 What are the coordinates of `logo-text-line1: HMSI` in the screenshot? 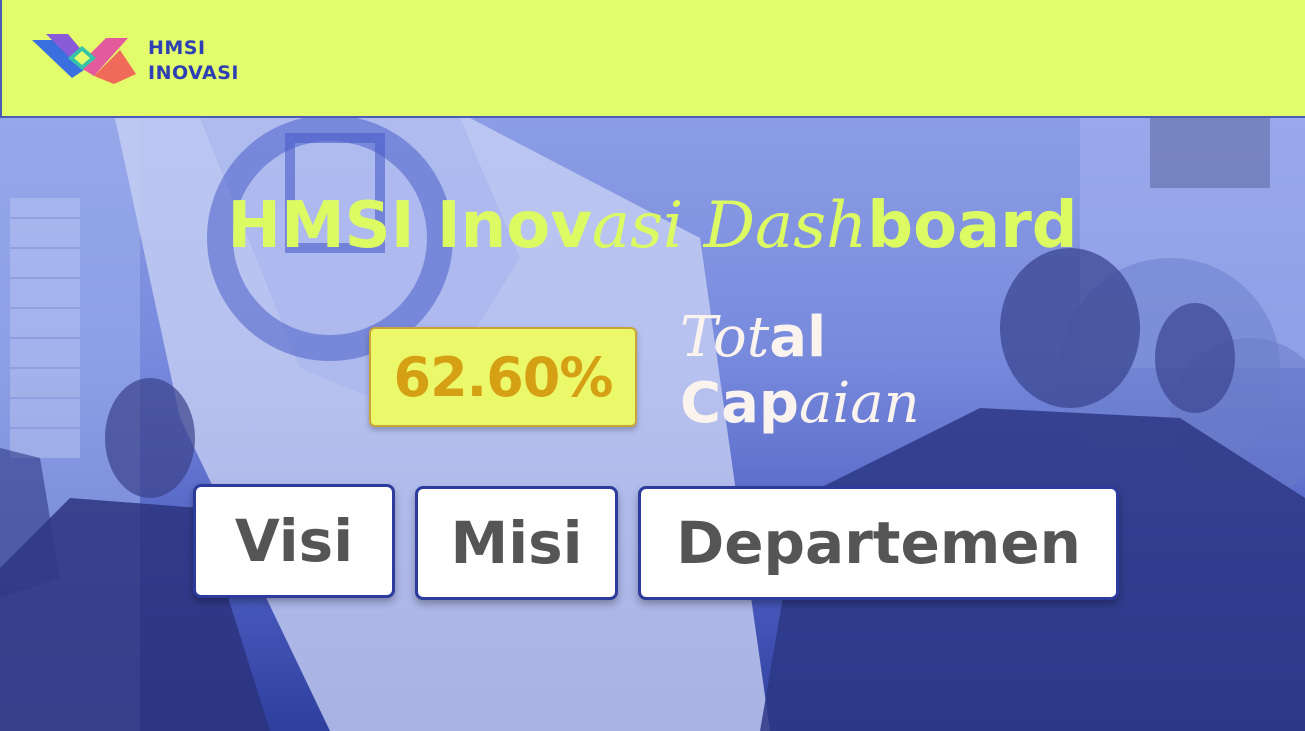 It's located at (177, 48).